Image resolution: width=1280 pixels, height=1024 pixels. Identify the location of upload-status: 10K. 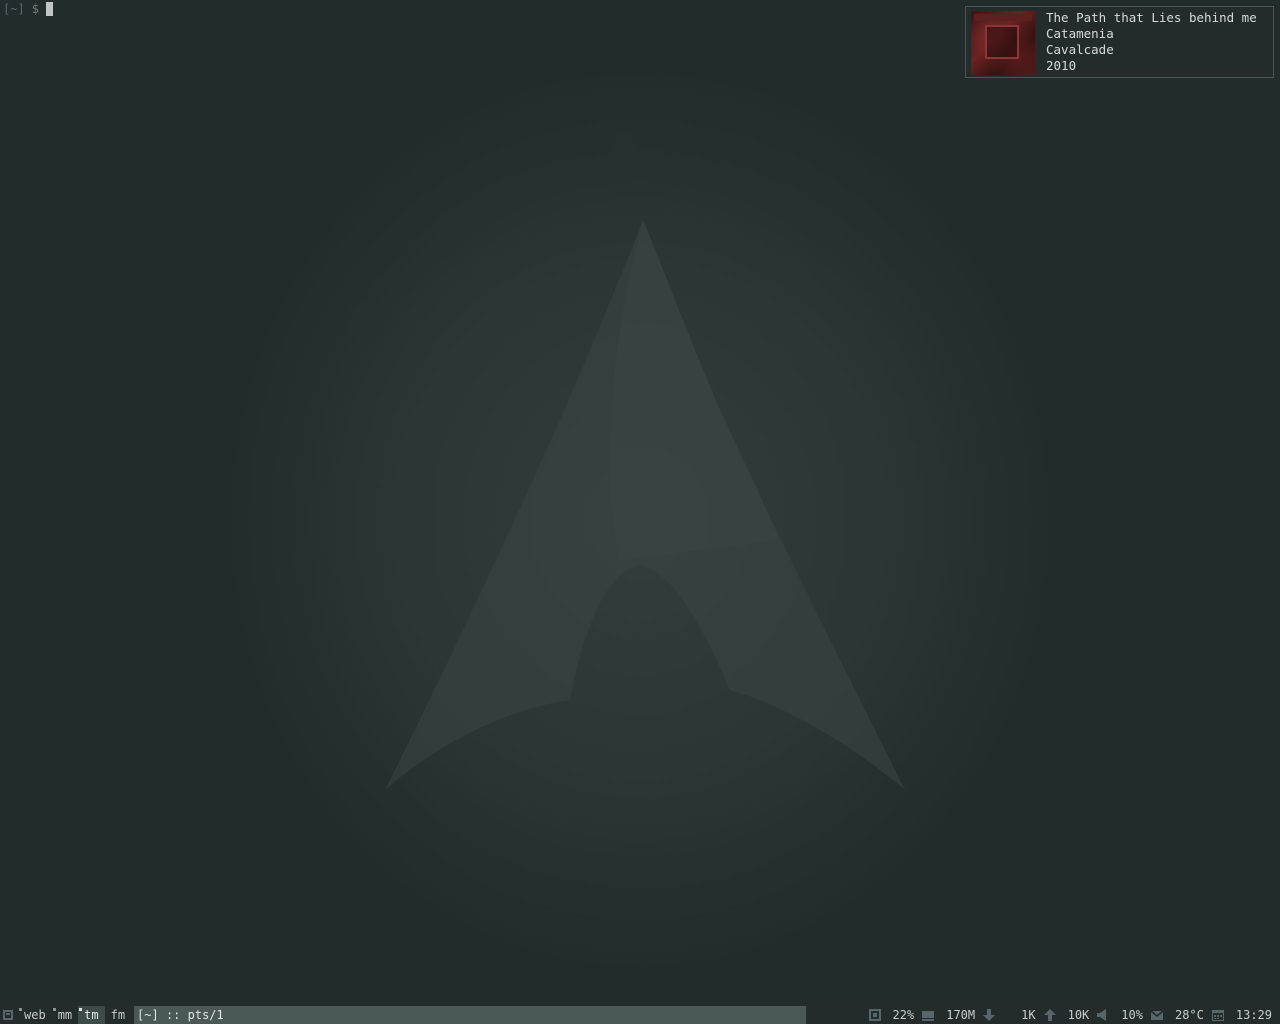
(1066, 1015).